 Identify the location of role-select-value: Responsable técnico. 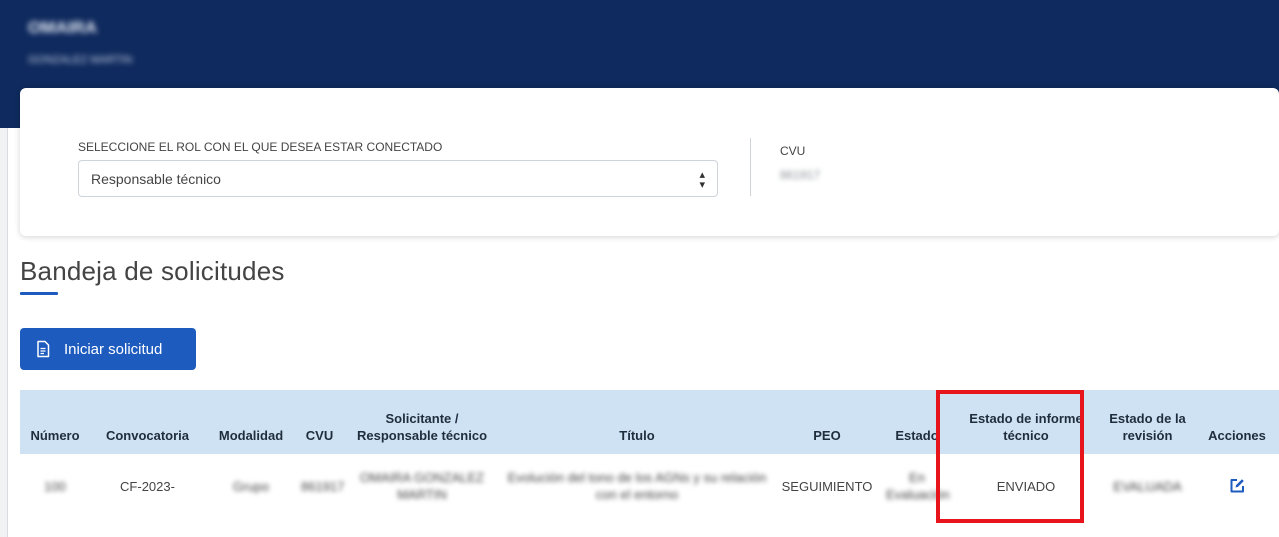
(156, 178).